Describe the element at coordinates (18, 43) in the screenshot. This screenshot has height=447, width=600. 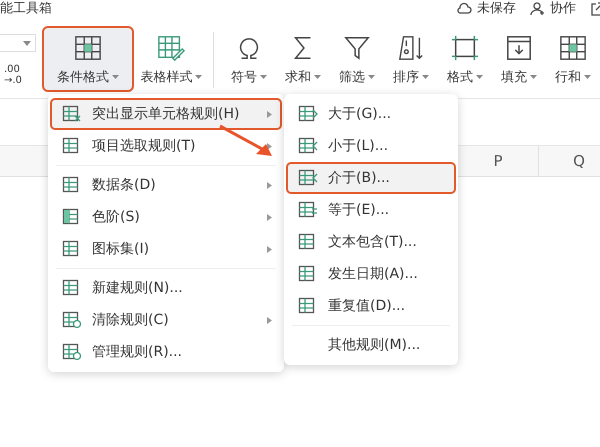
I see `font-size-dropdown` at that location.